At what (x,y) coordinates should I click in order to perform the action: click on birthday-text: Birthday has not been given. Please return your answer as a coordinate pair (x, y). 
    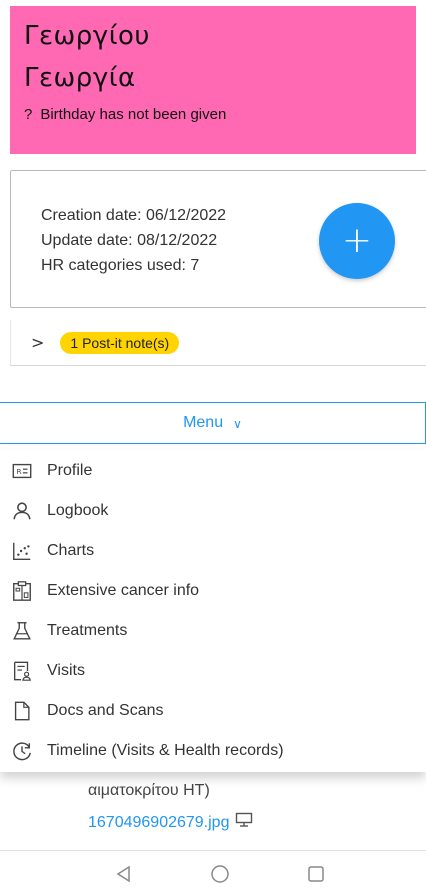
    Looking at the image, I should click on (133, 114).